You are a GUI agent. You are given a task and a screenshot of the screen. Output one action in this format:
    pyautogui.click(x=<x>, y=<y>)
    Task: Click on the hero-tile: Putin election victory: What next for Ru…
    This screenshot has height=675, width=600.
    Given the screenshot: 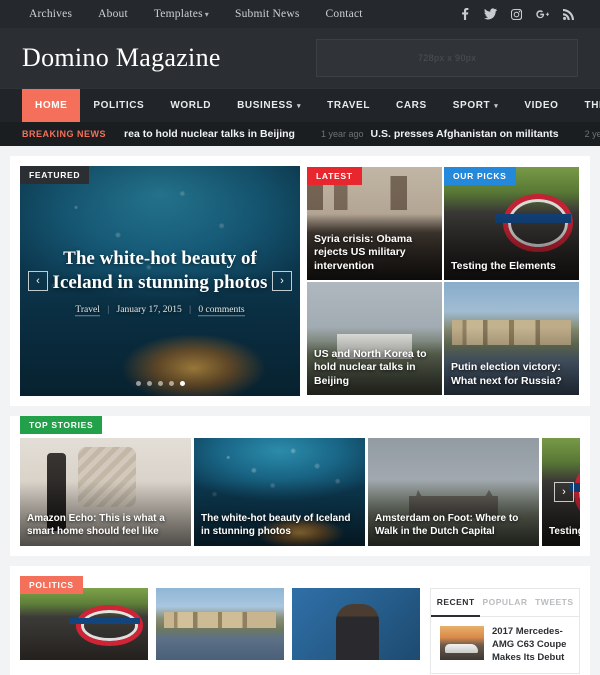 What is the action you would take?
    pyautogui.click(x=511, y=338)
    